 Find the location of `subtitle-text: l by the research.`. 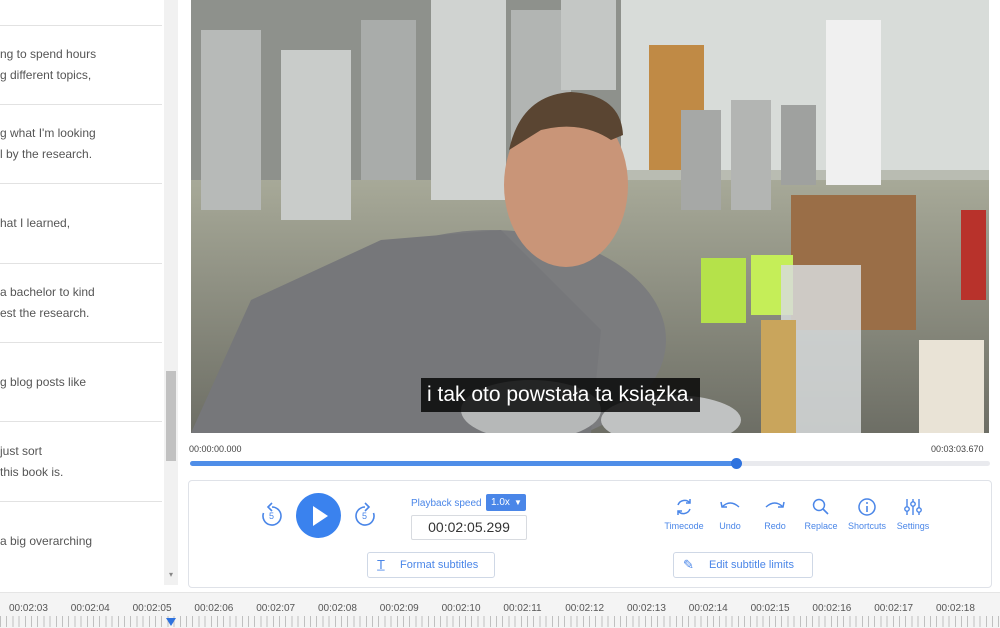

subtitle-text: l by the research. is located at coordinates (46, 154).